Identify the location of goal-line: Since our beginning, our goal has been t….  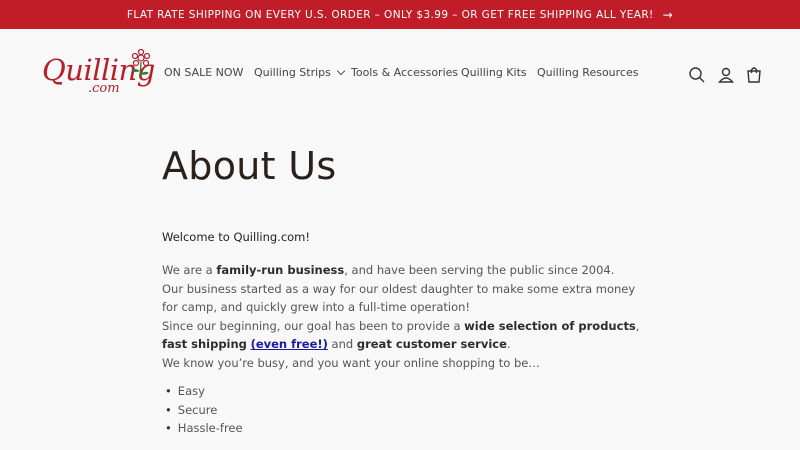
(401, 335).